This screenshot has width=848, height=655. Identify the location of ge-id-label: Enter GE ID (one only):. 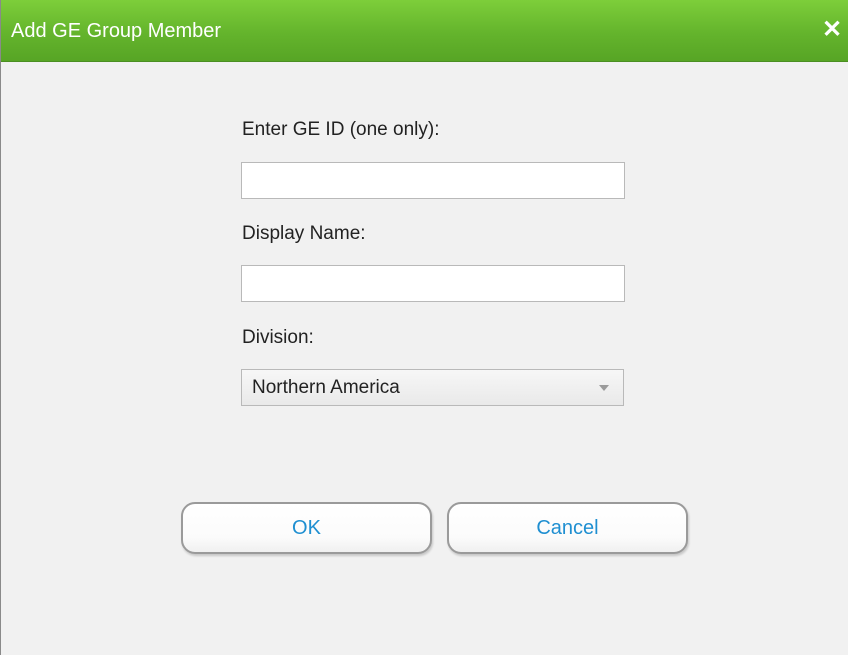
(341, 129).